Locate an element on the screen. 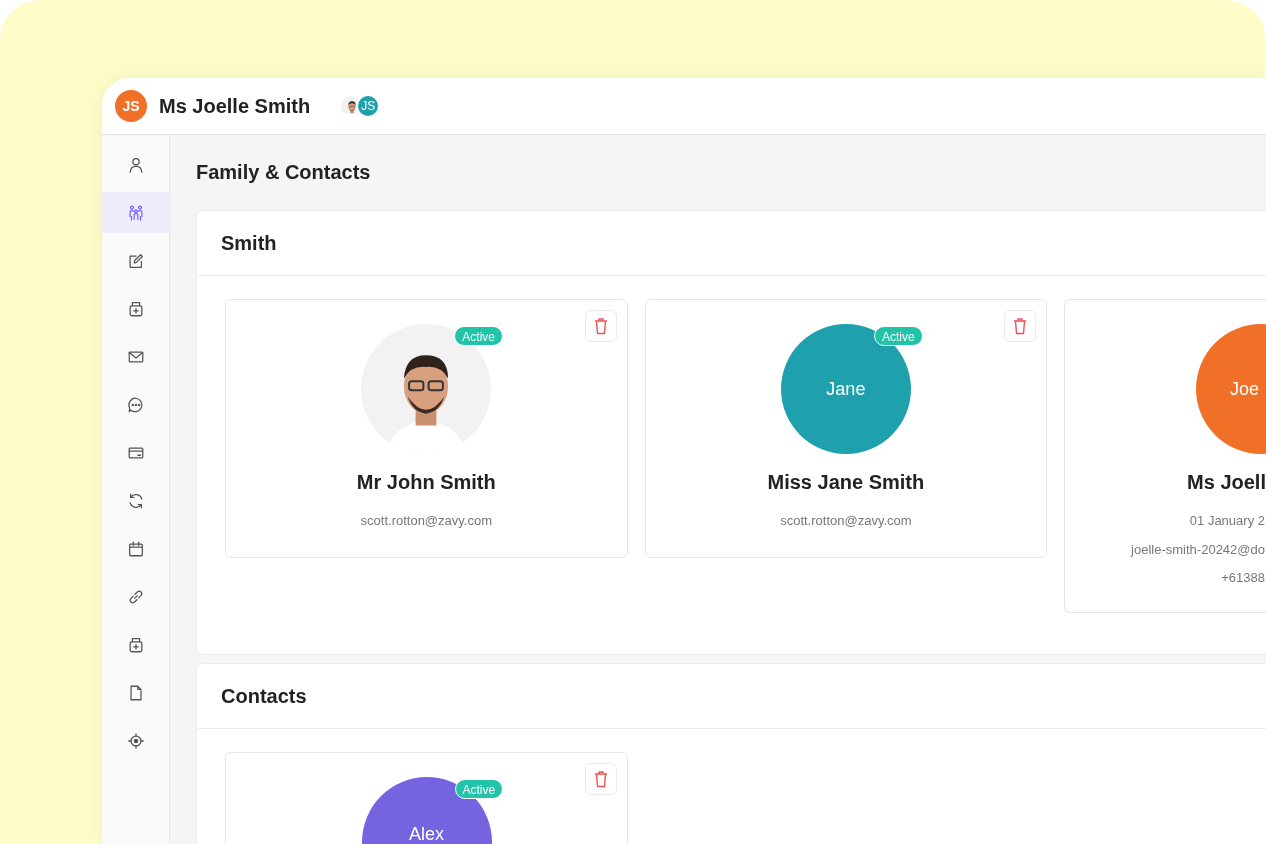  contact-name: Miss Jane Smith is located at coordinates (846, 482).